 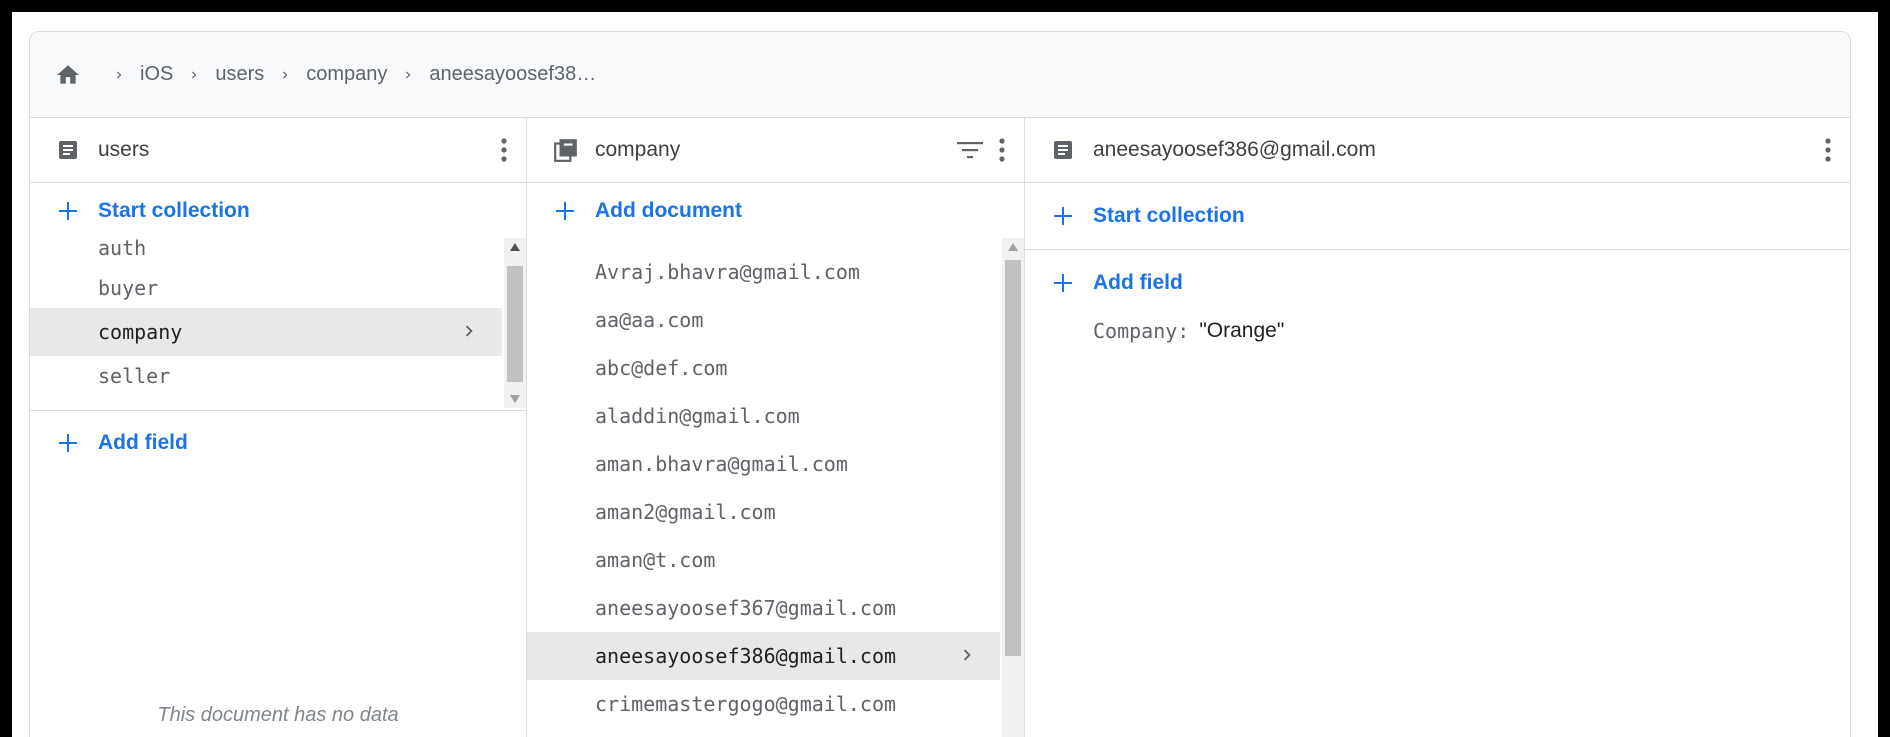 I want to click on list-item: auth, so click(x=278, y=251).